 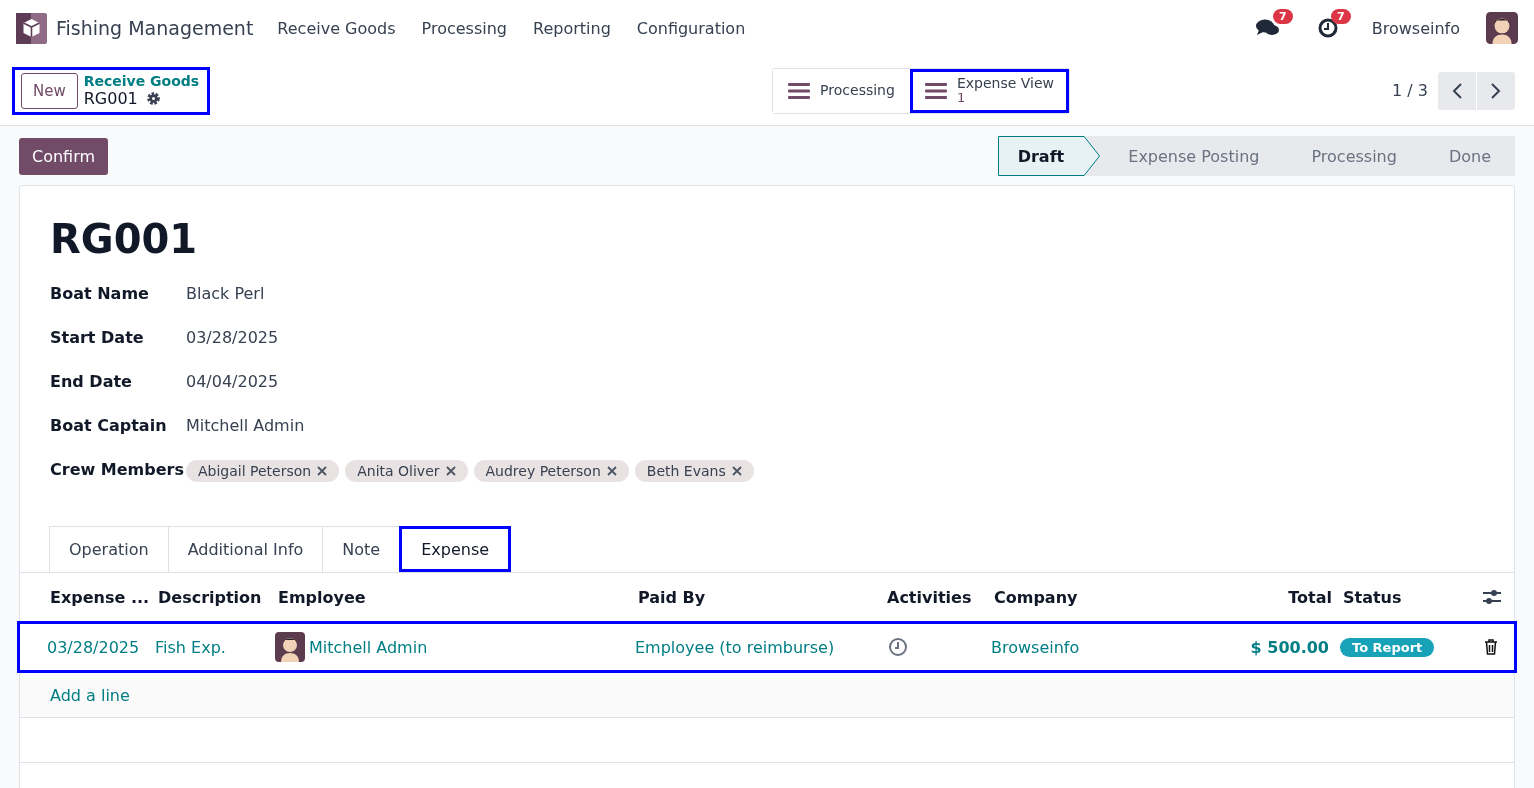 What do you see at coordinates (1049, 156) in the screenshot?
I see `status-step: Draft` at bounding box center [1049, 156].